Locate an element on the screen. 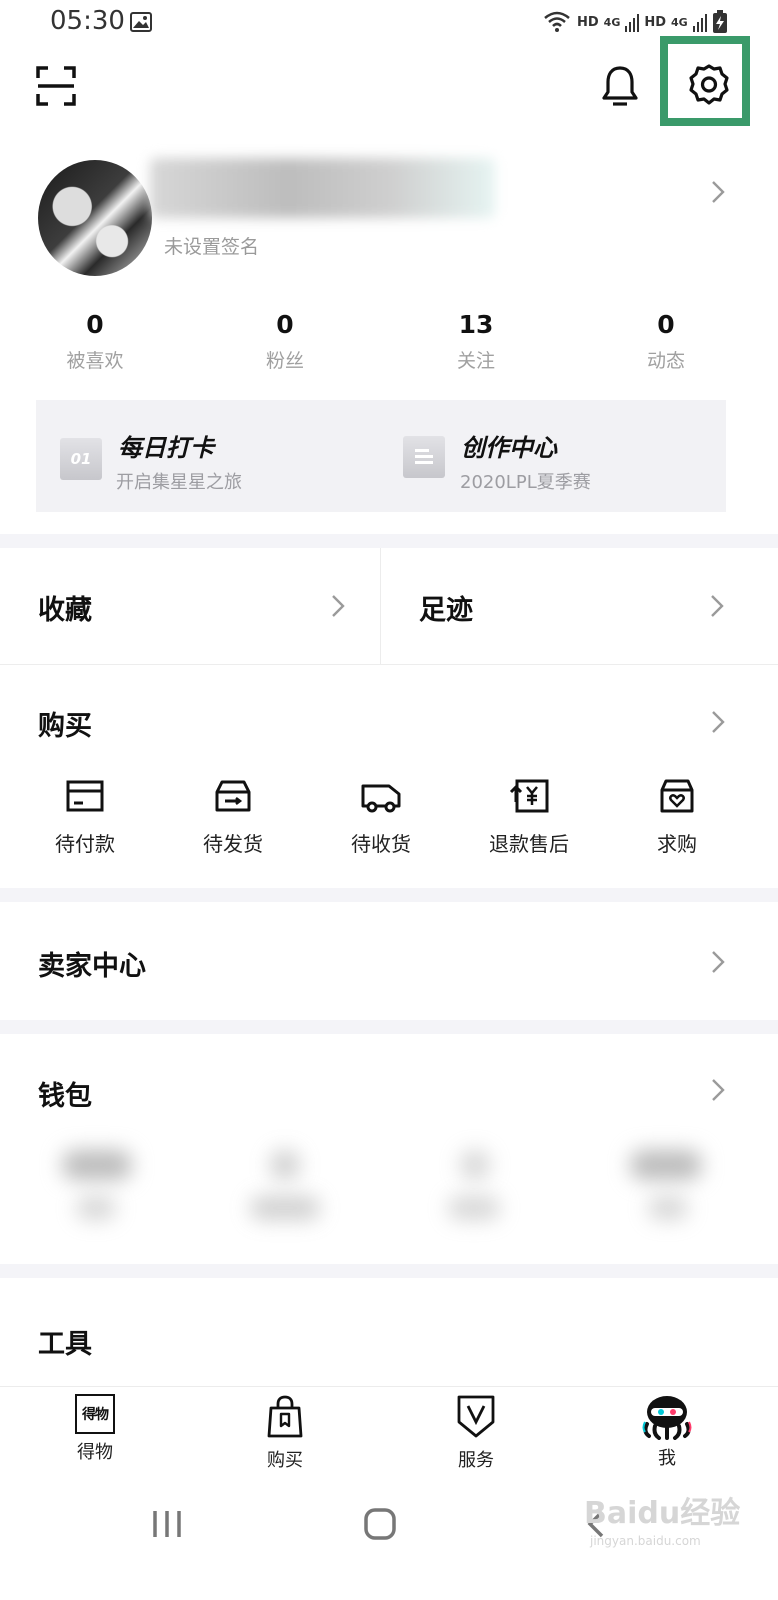 The height and width of the screenshot is (1600, 778). purchase-chevron-right-icon is located at coordinates (718, 722).